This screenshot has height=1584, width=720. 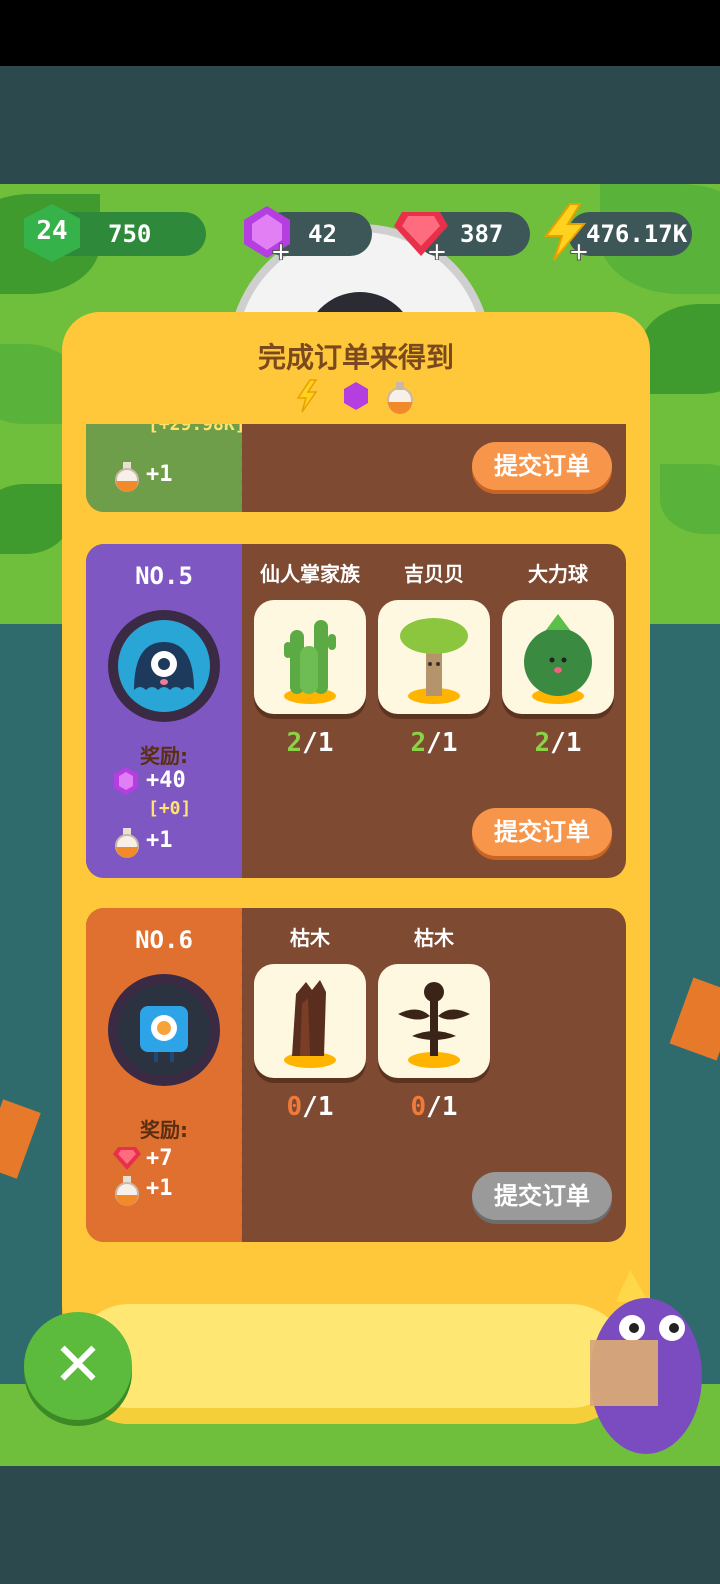 I want to click on dino-mascot-icon, so click(x=646, y=1362).